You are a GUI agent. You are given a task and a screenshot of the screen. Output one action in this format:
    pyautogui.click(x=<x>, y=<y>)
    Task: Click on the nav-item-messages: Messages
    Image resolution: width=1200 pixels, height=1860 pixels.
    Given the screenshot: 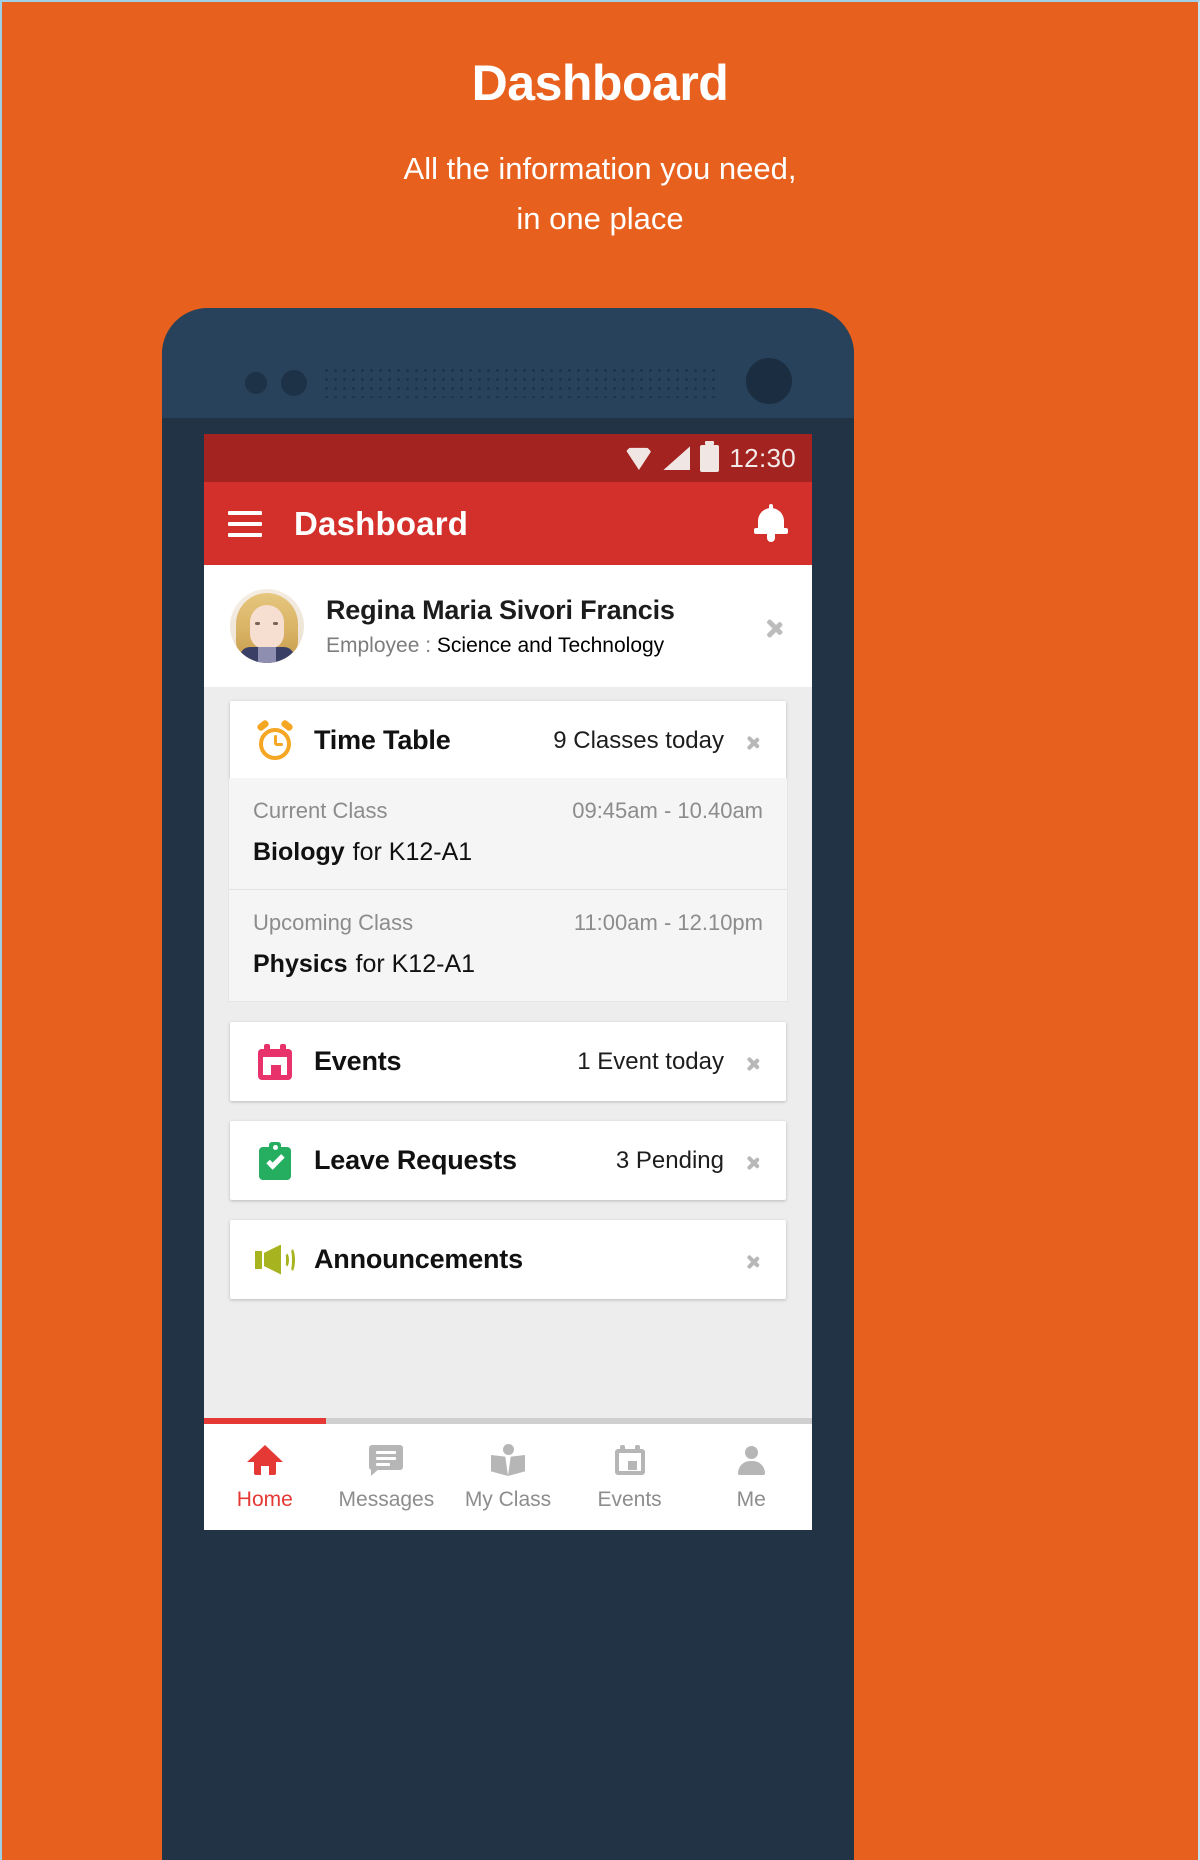 What is the action you would take?
    pyautogui.click(x=387, y=1476)
    